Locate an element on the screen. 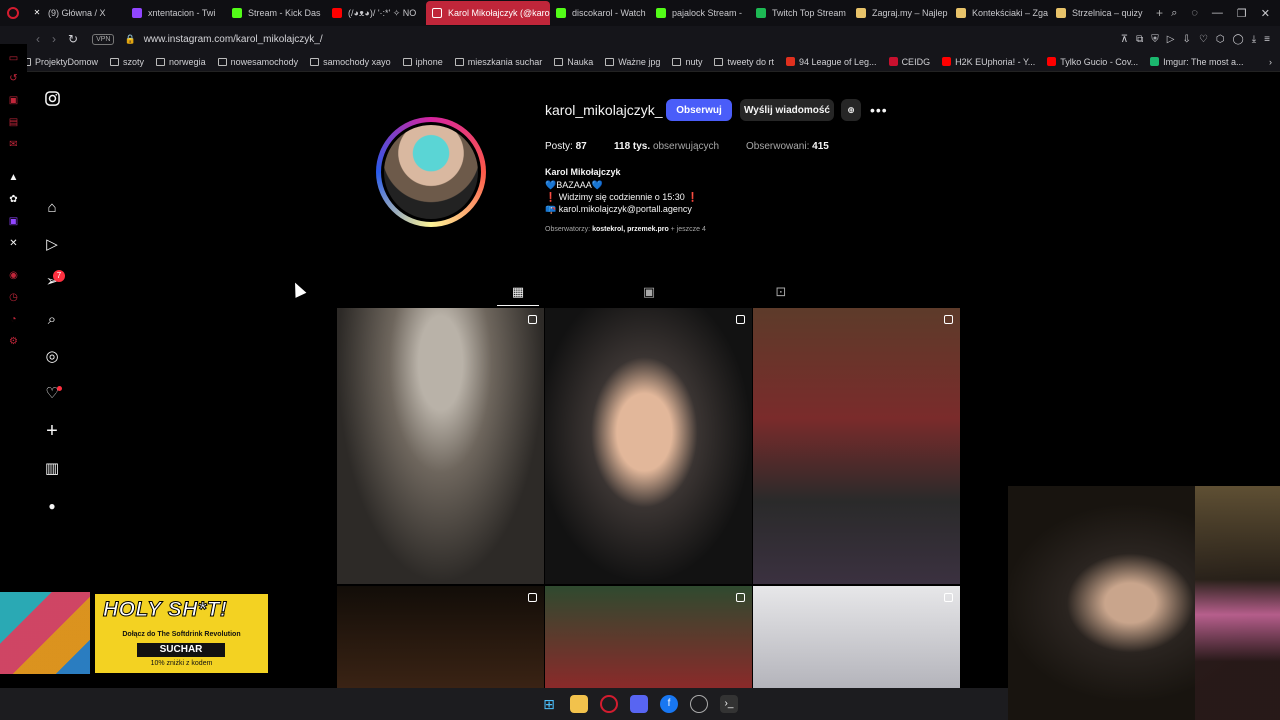  home-icon: ⌂ is located at coordinates (52, 207).